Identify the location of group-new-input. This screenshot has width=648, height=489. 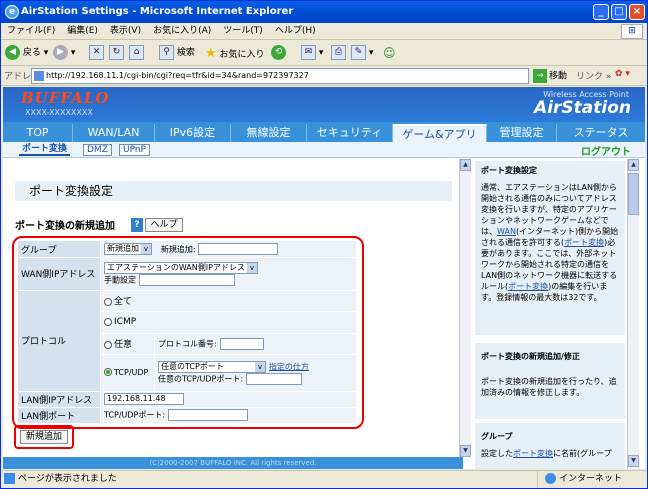
(238, 249).